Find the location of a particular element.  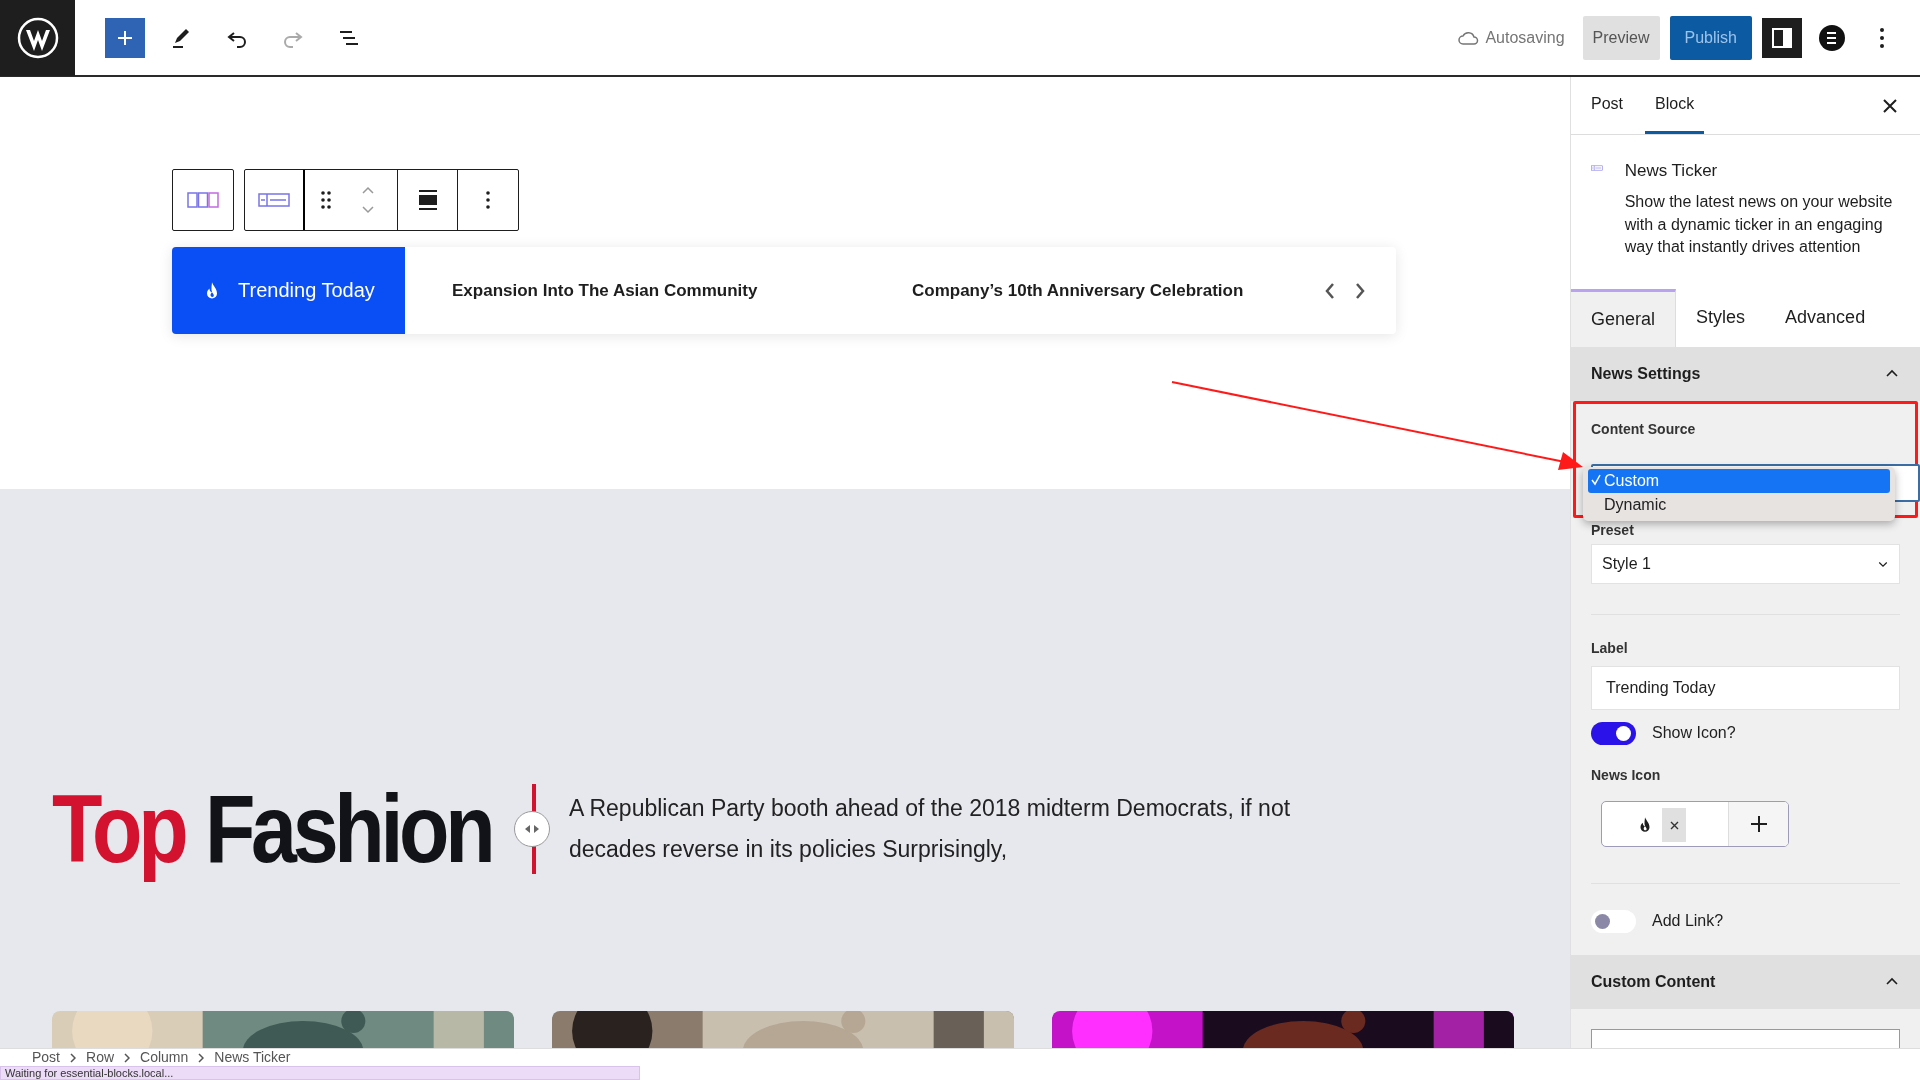

publish-button: Publish is located at coordinates (1710, 37).